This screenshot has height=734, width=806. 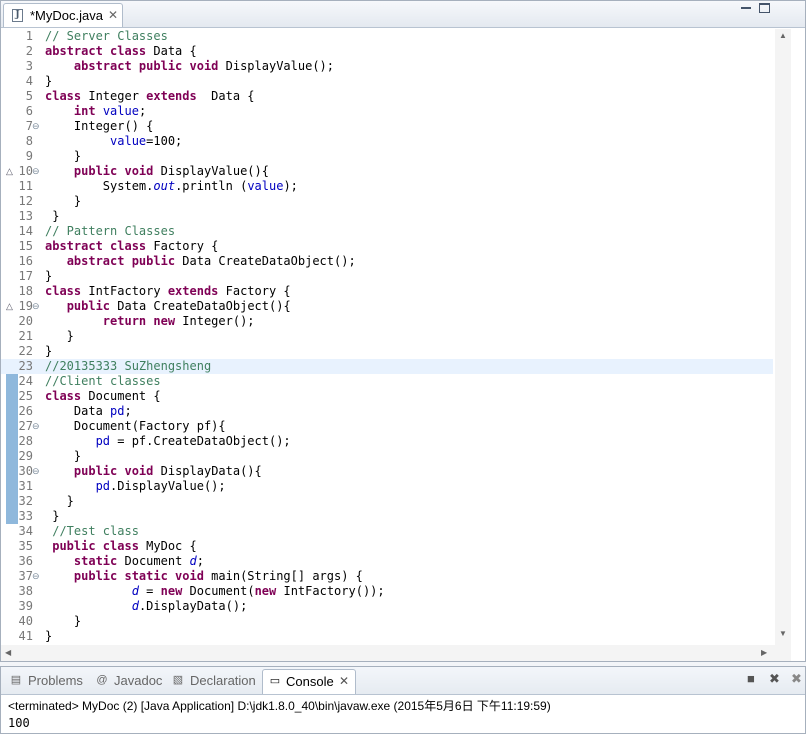 What do you see at coordinates (783, 337) in the screenshot?
I see `vertical-scrollbar: ▲ ▼` at bounding box center [783, 337].